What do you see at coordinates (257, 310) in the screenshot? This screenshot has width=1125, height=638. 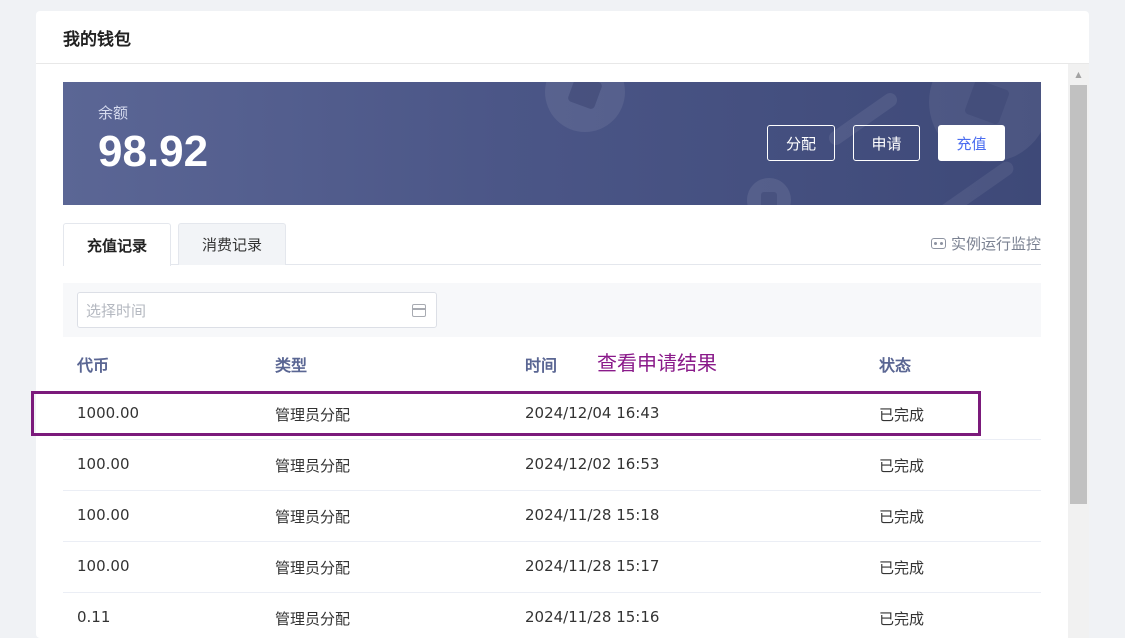 I see `date-picker-input: 选择时间` at bounding box center [257, 310].